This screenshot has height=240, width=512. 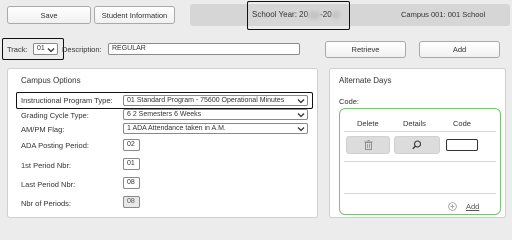 I want to click on column-header-details: Details, so click(x=414, y=123).